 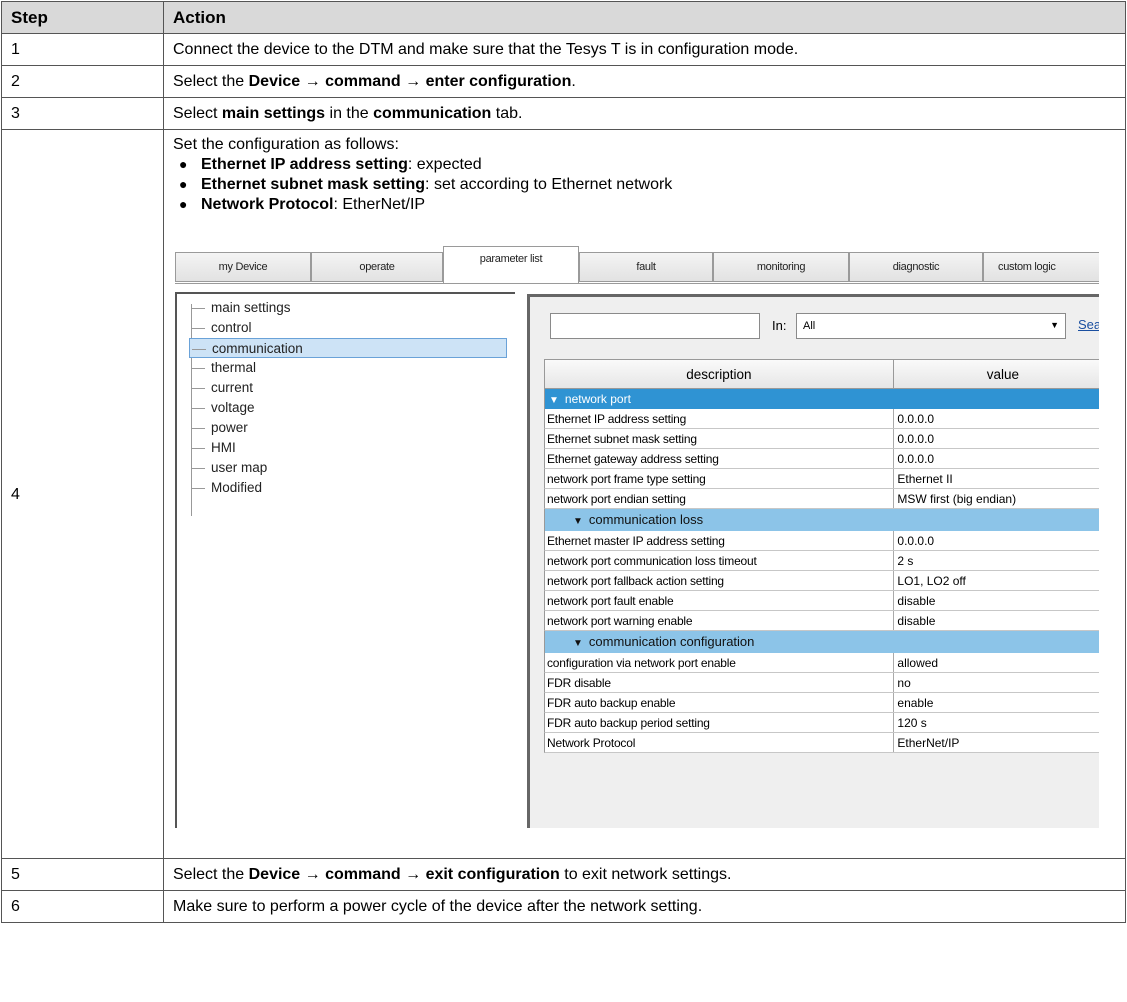 What do you see at coordinates (720, 540) in the screenshot?
I see `parameter-description: Ethernet master IP address setting` at bounding box center [720, 540].